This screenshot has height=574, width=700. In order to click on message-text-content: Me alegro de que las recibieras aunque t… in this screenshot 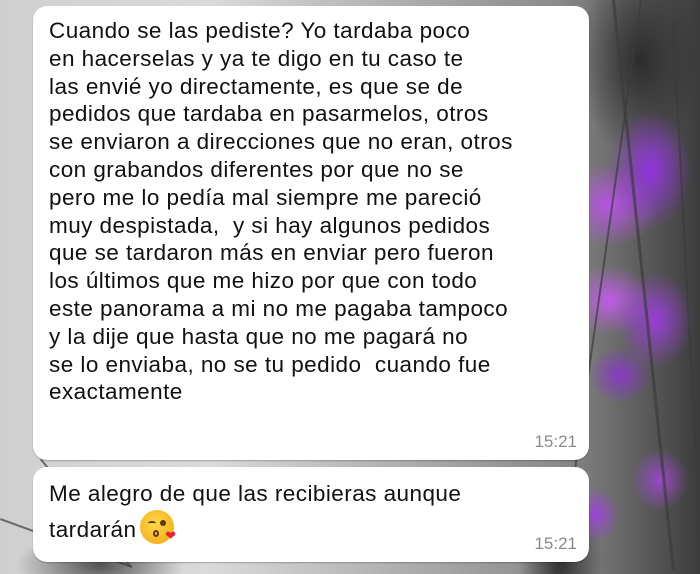, I will do `click(255, 511)`.